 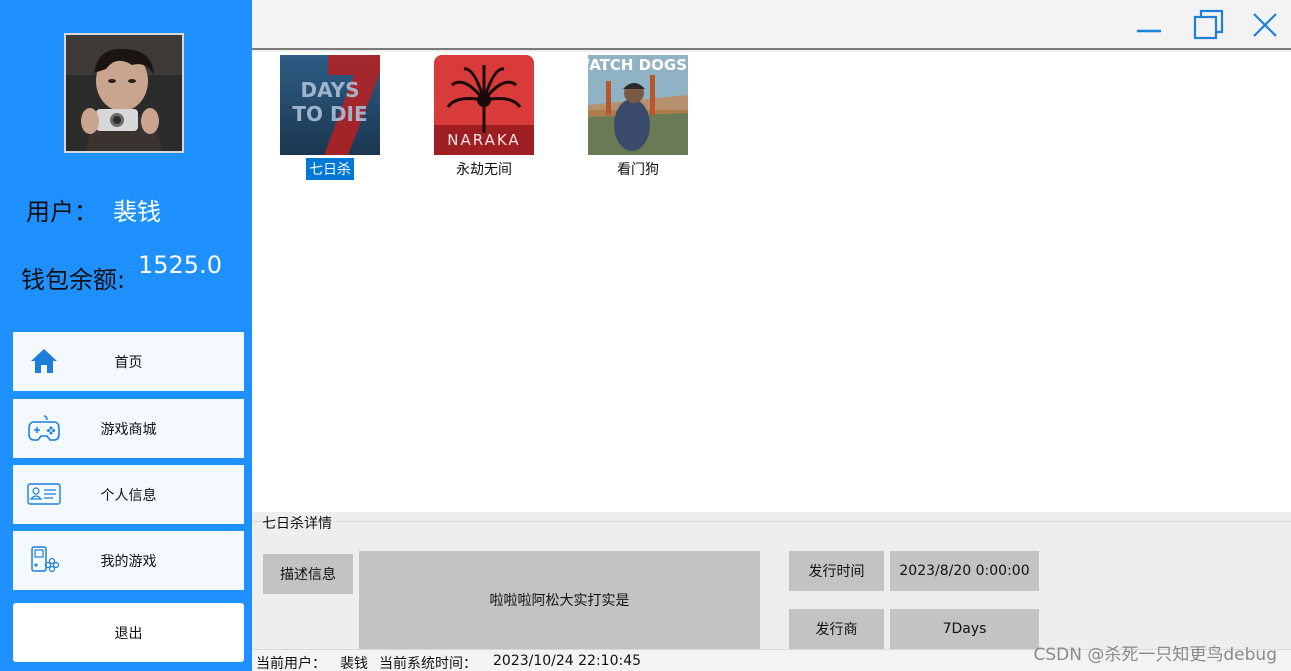 What do you see at coordinates (329, 114) in the screenshot?
I see `svg-text: TO DIE` at bounding box center [329, 114].